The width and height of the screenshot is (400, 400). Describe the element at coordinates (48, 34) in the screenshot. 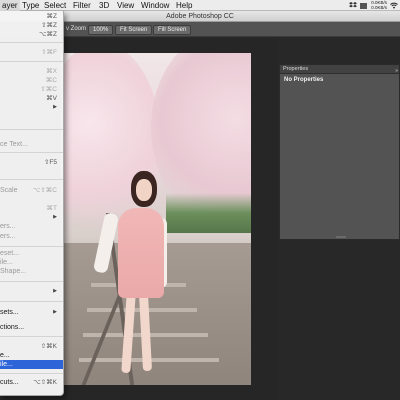

I see `shortcut: ⌥⌘Z` at that location.